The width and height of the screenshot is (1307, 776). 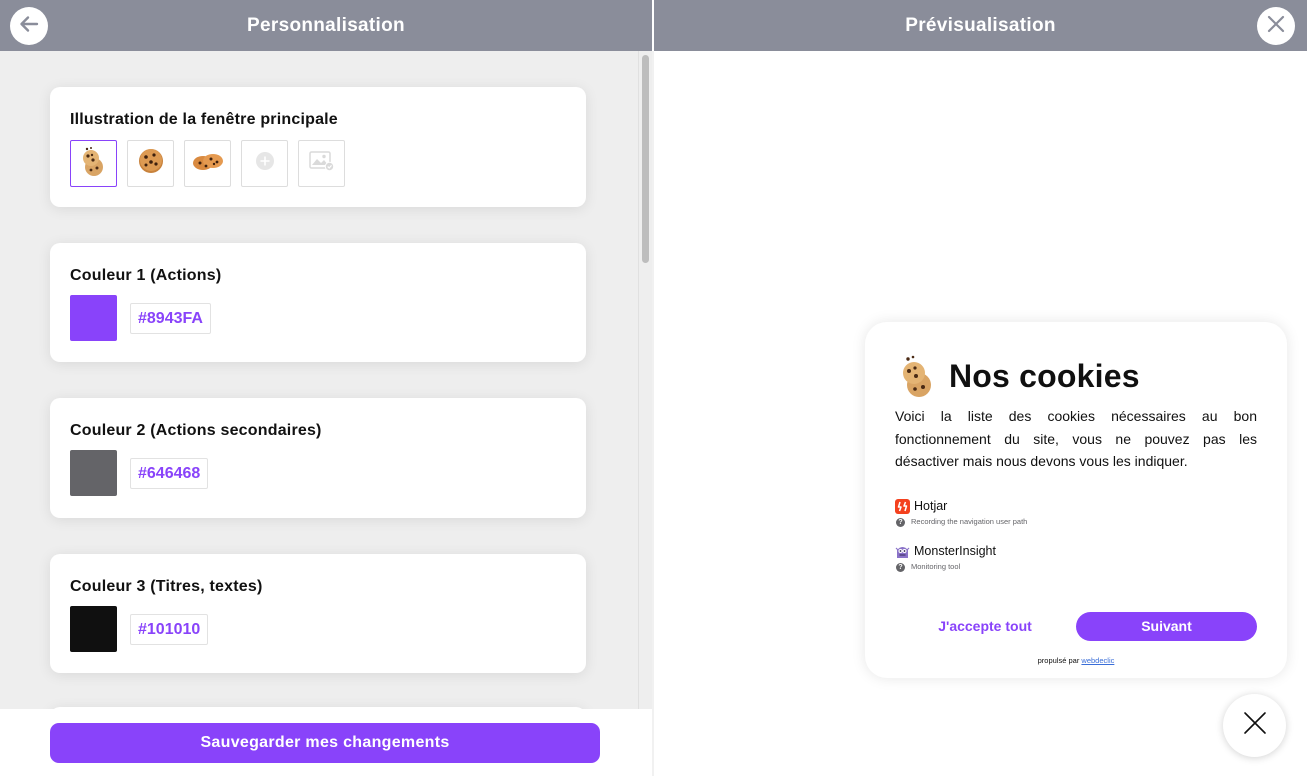 What do you see at coordinates (1166, 626) in the screenshot?
I see `next-button: Suivant` at bounding box center [1166, 626].